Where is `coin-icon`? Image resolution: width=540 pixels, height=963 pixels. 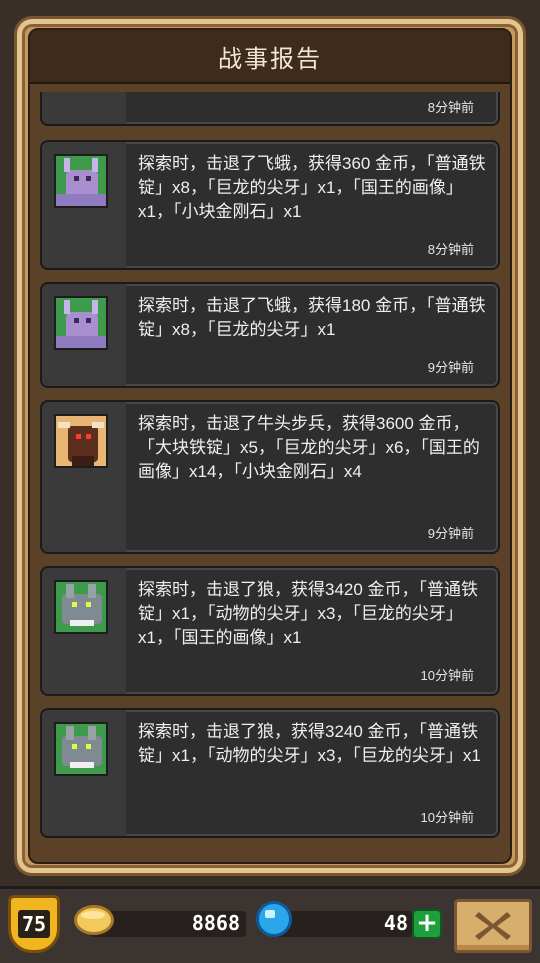 coin-icon is located at coordinates (94, 920).